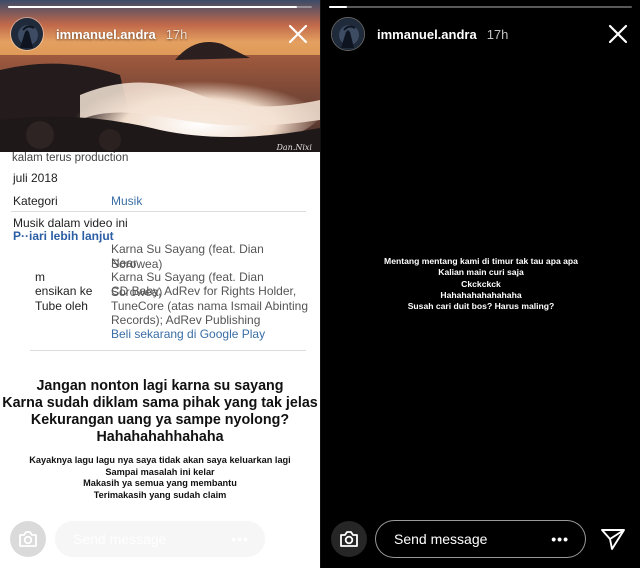  Describe the element at coordinates (35, 201) in the screenshot. I see `category-label: Kategori` at that location.